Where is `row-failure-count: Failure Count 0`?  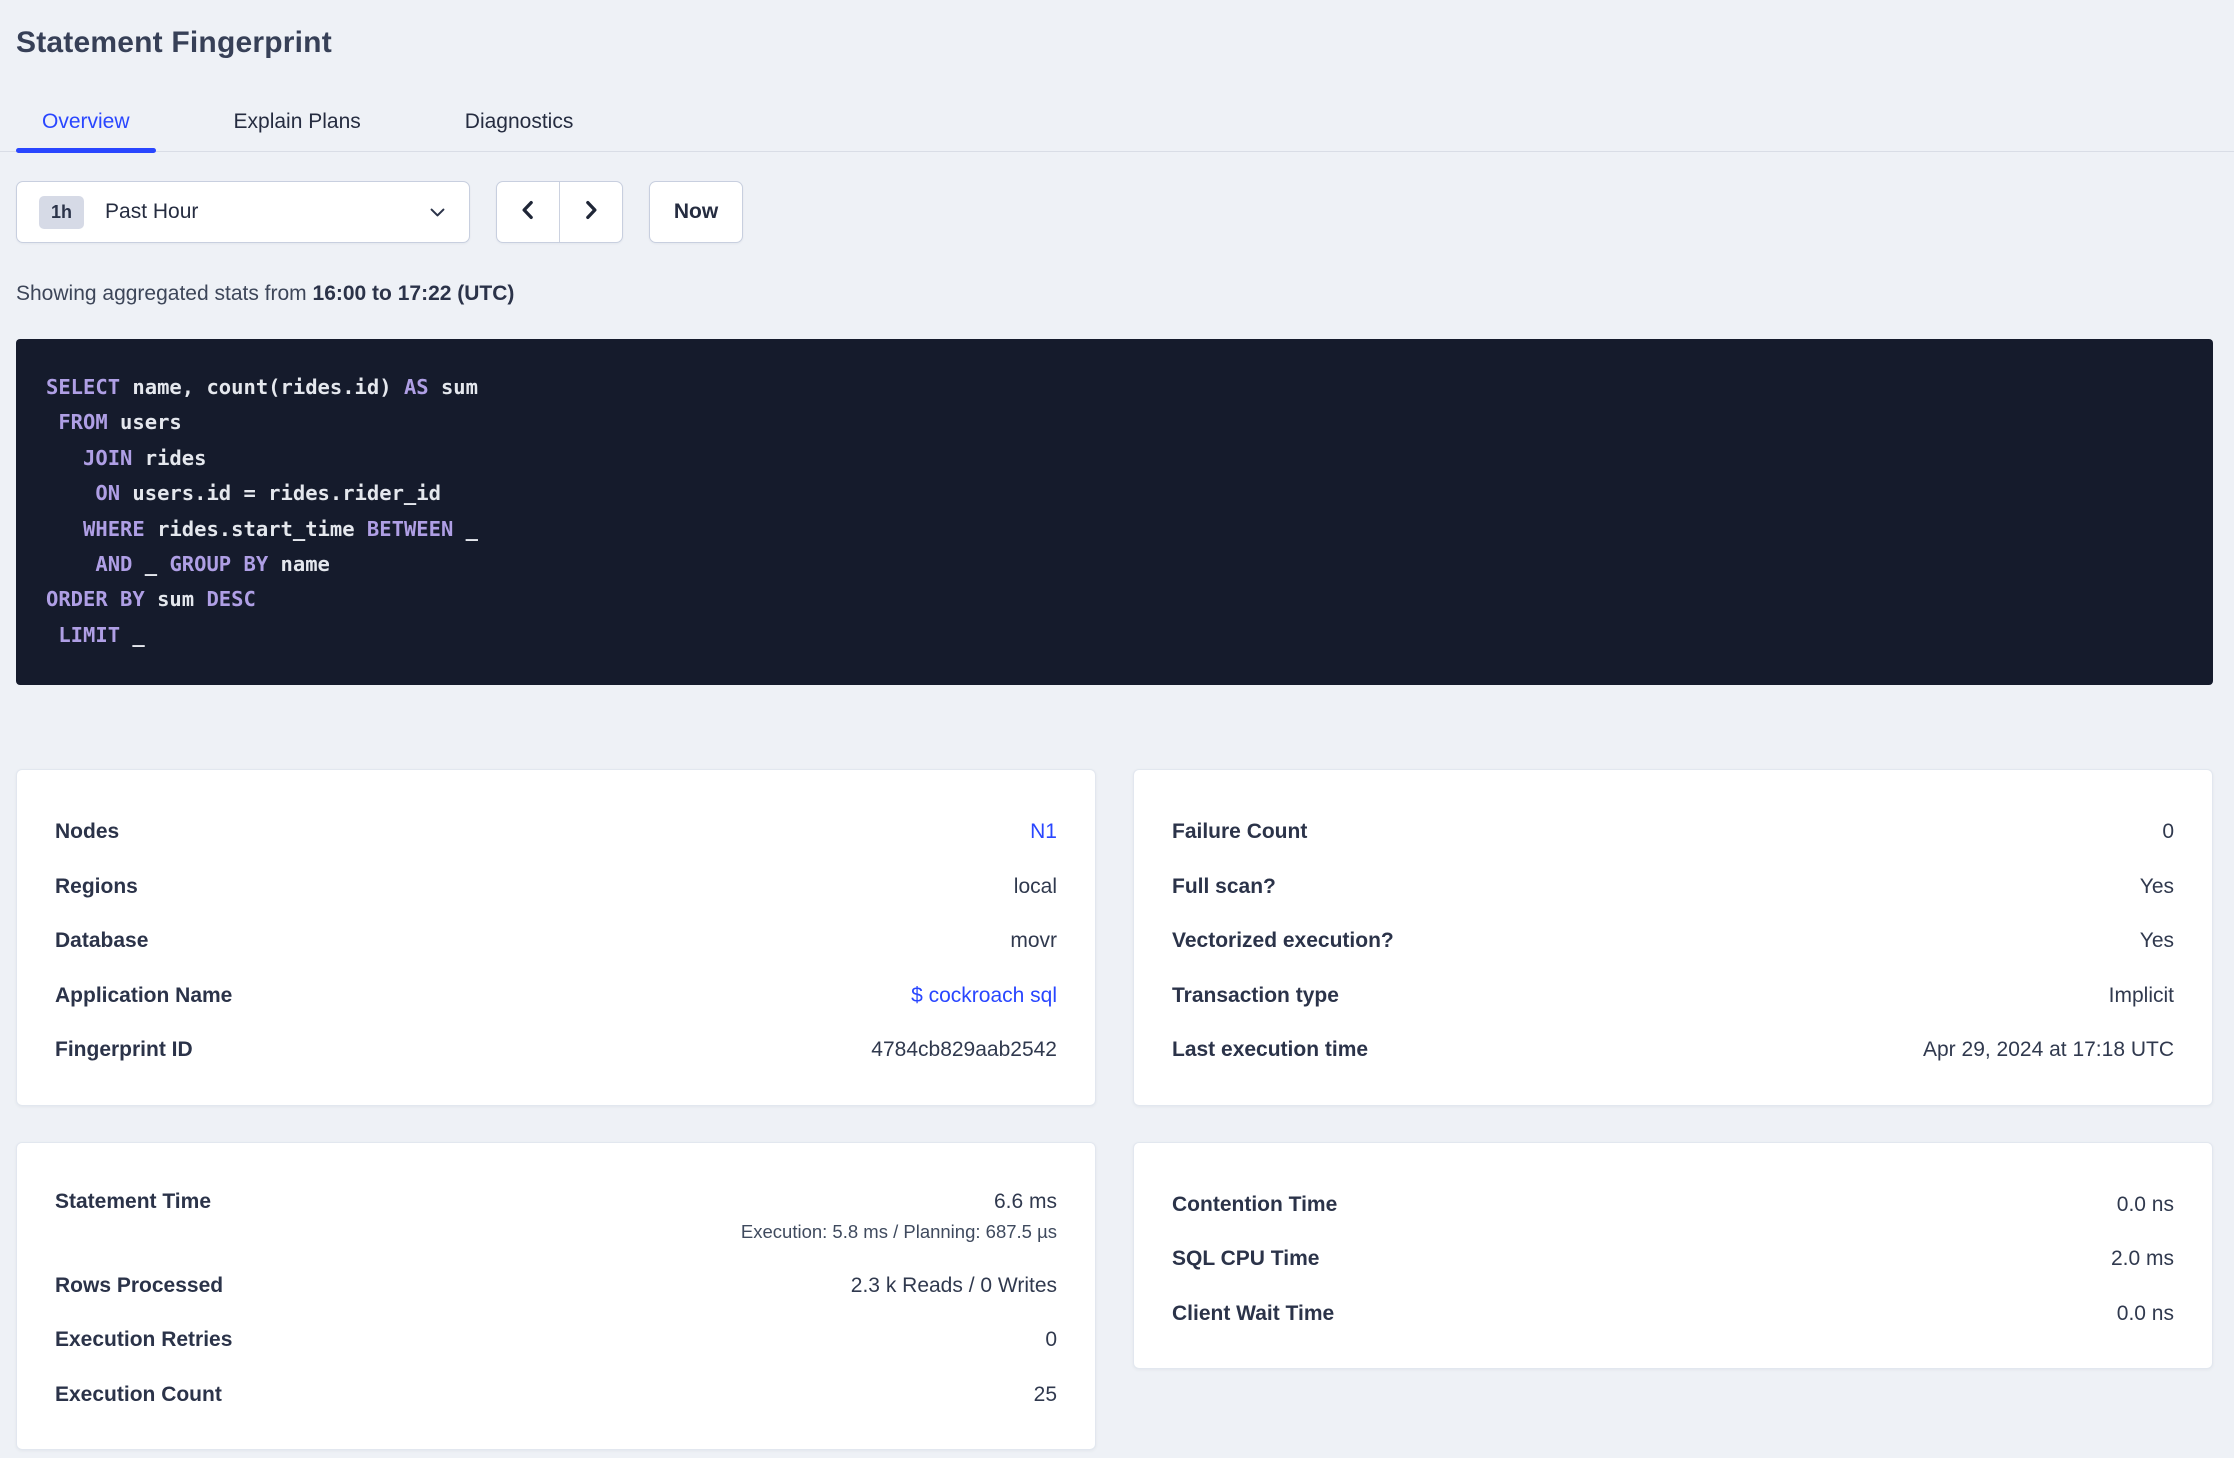 row-failure-count: Failure Count 0 is located at coordinates (1673, 831).